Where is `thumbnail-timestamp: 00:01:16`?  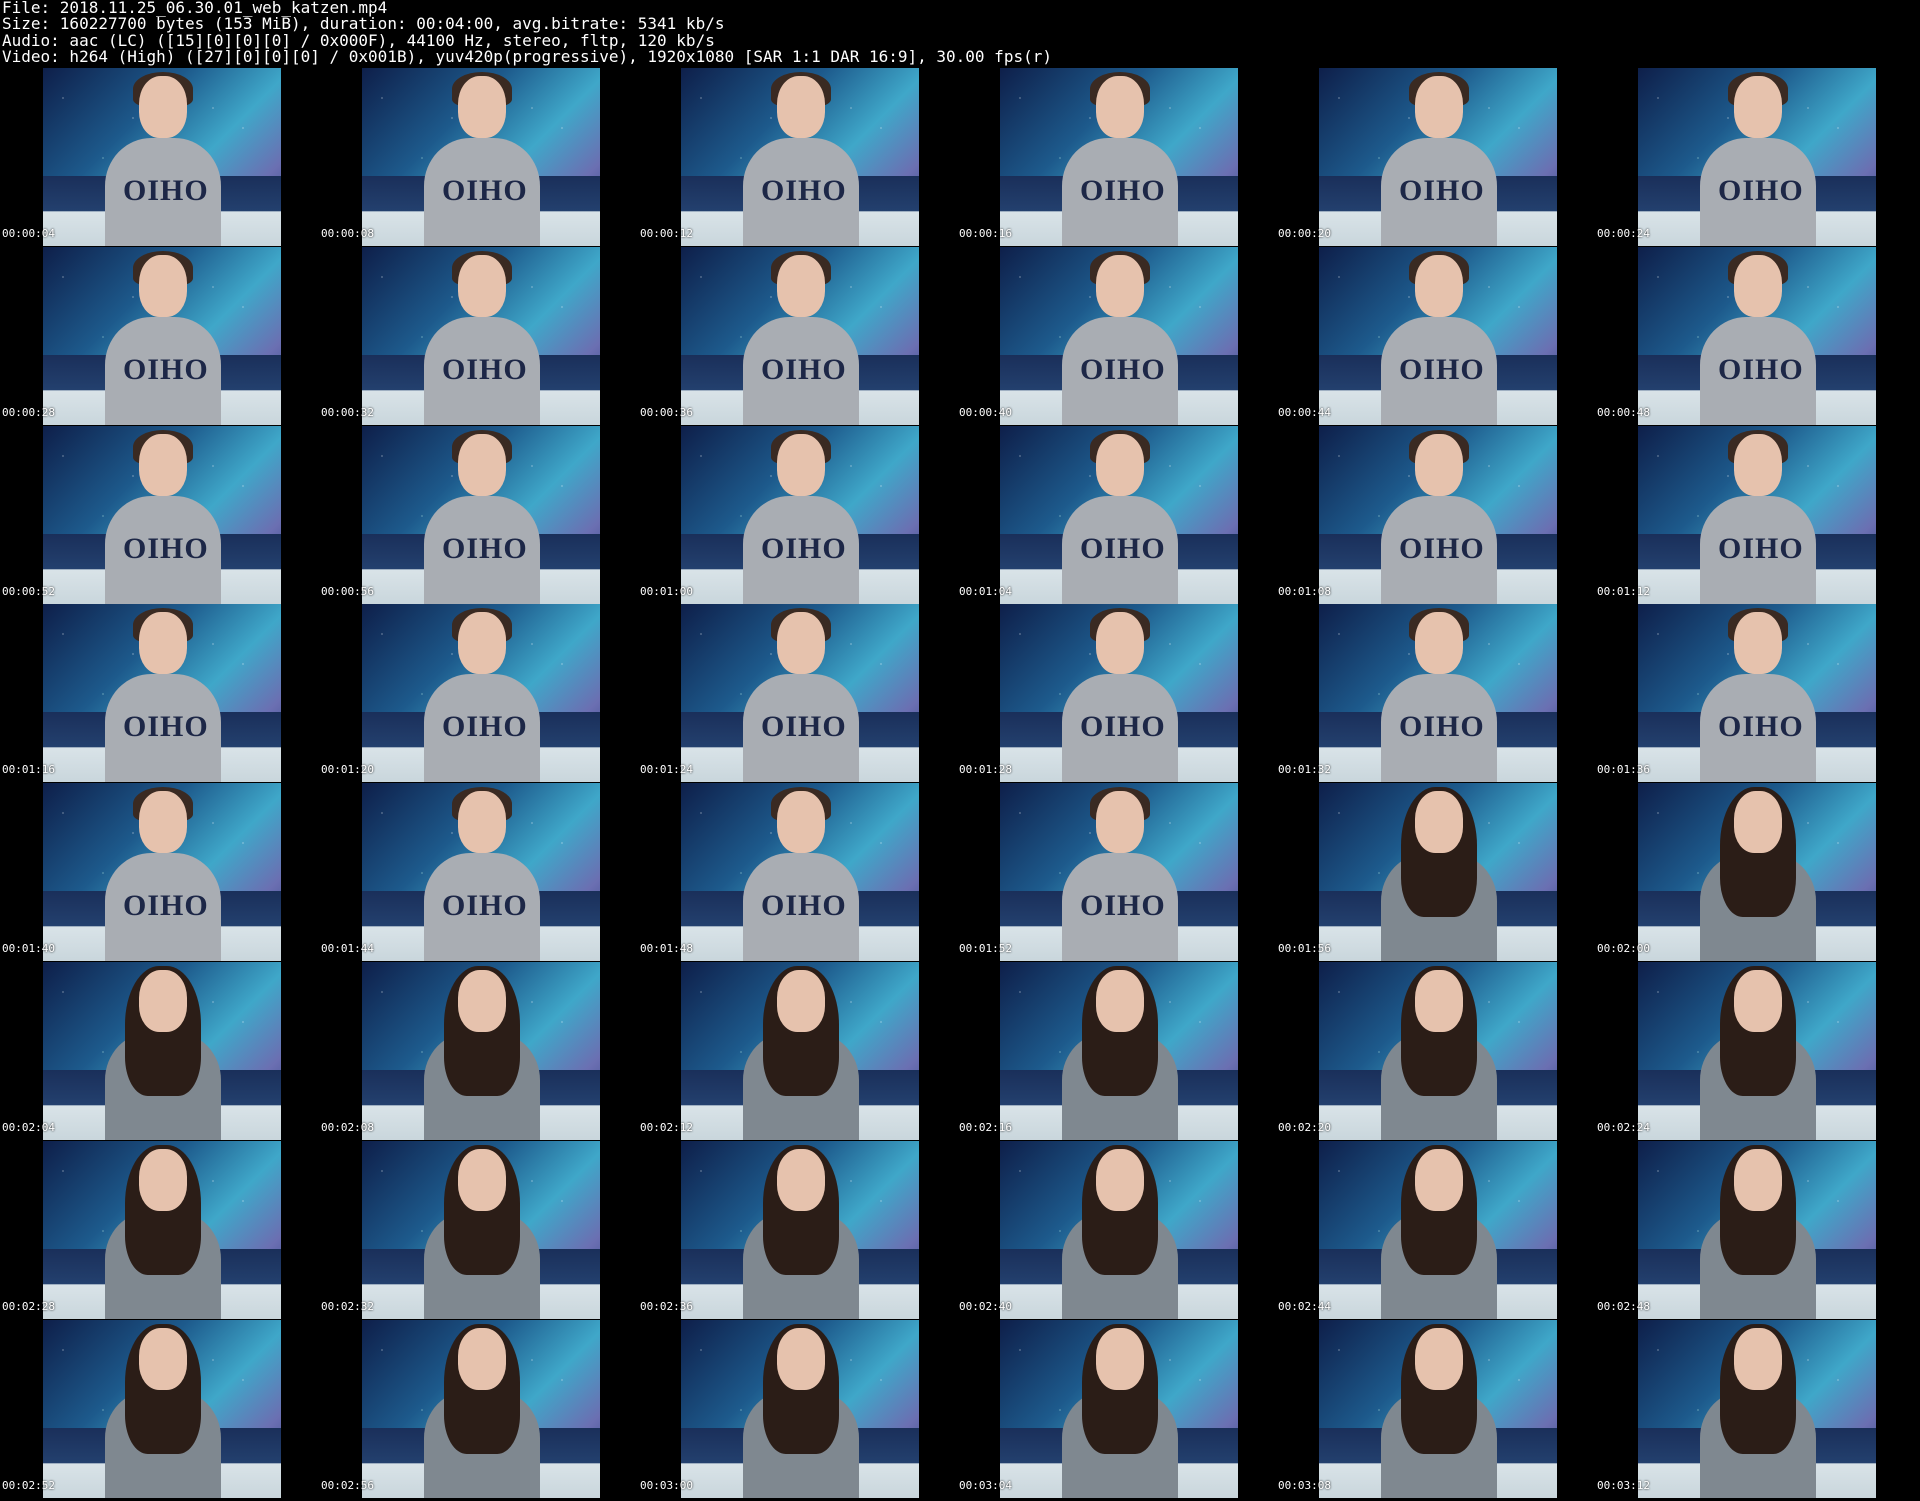 thumbnail-timestamp: 00:01:16 is located at coordinates (28, 770).